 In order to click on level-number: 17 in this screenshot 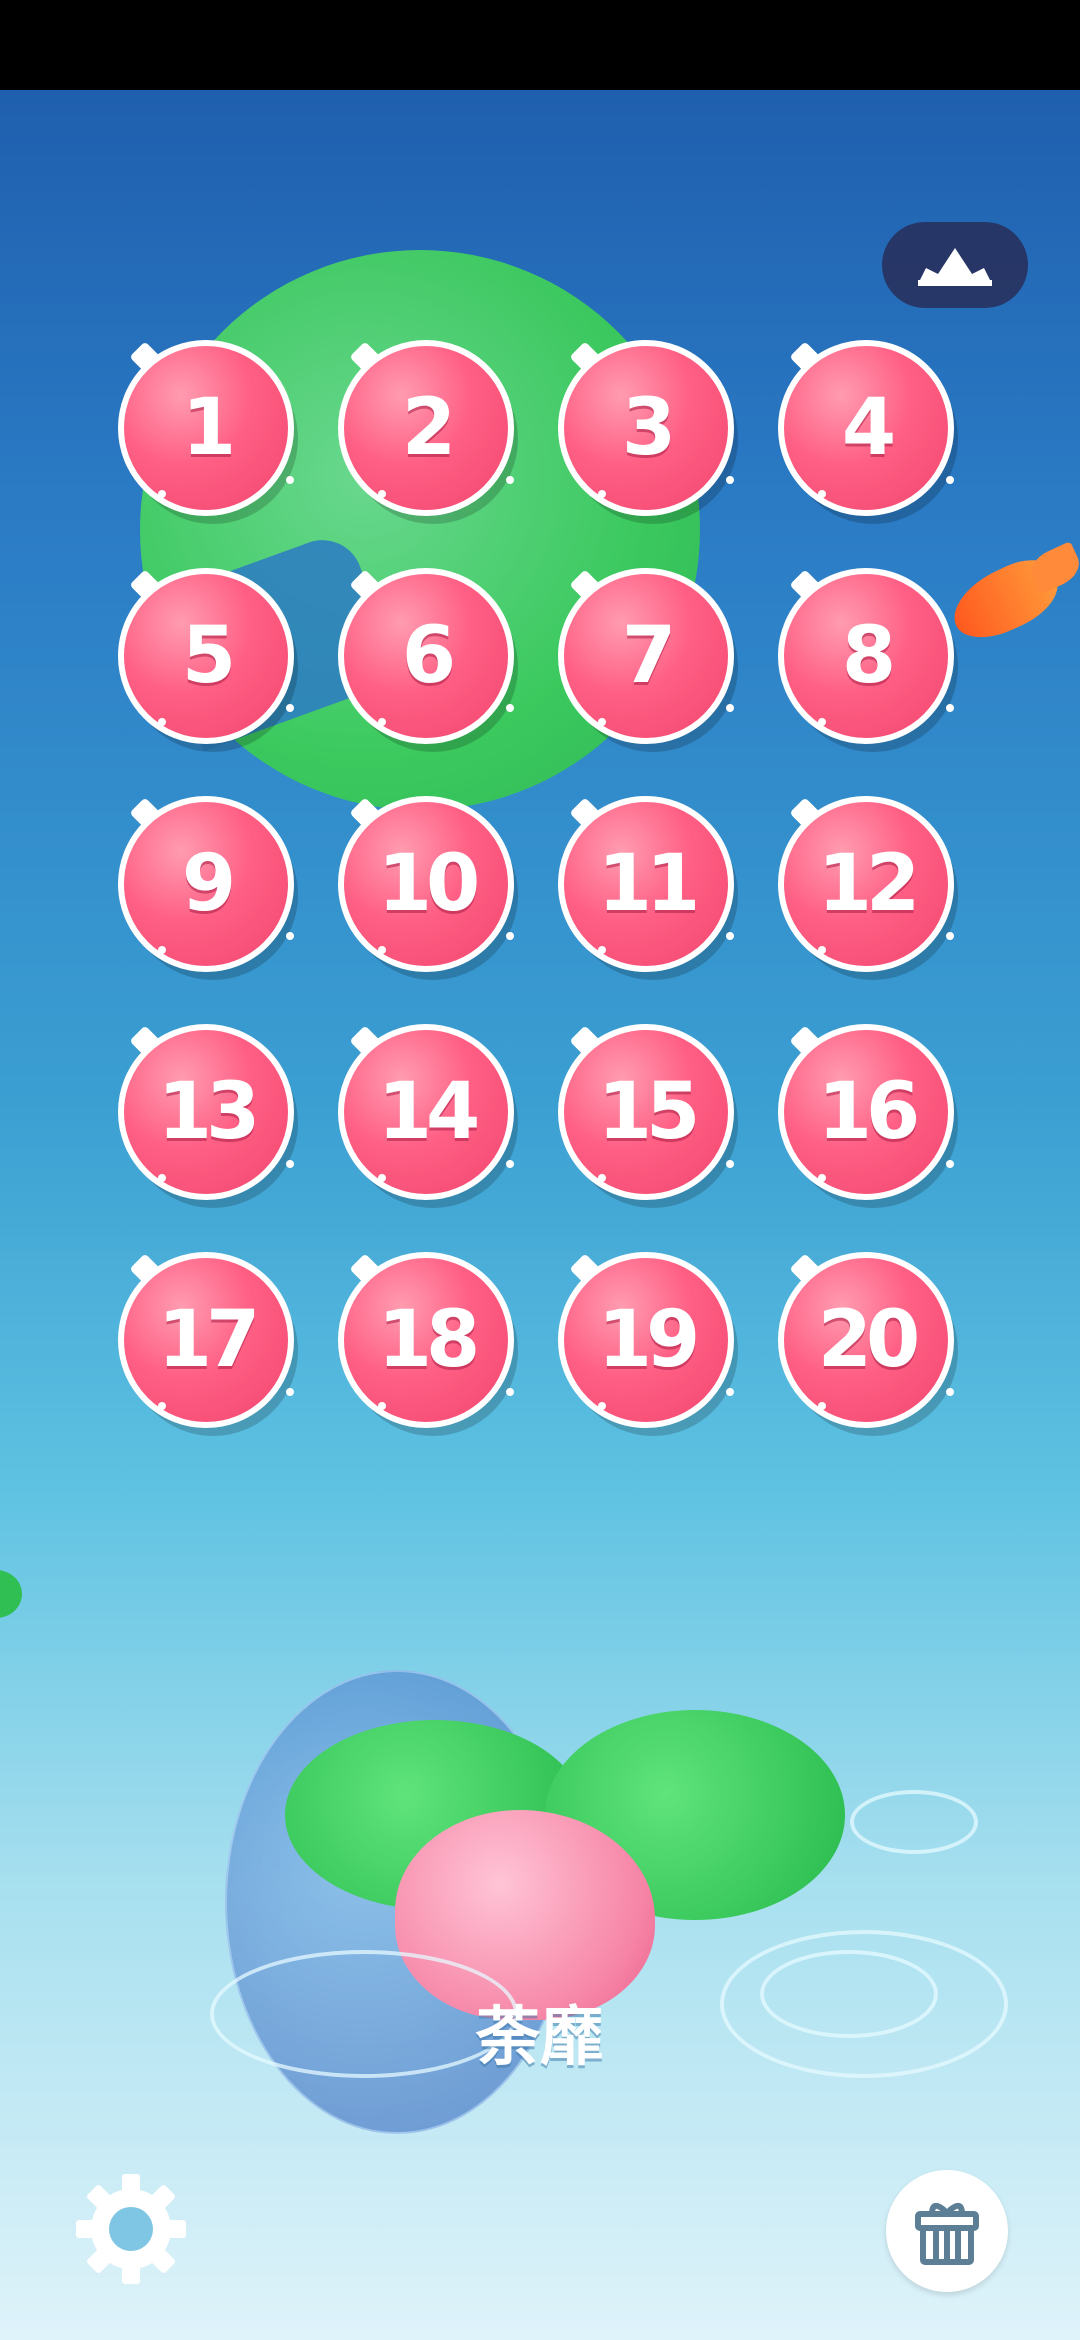, I will do `click(209, 1340)`.